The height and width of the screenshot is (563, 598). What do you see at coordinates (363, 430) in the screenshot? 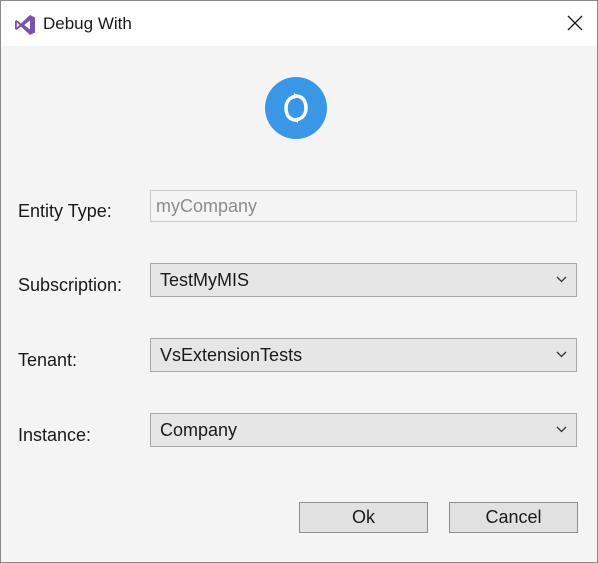
I see `instance-dropdown: Company` at bounding box center [363, 430].